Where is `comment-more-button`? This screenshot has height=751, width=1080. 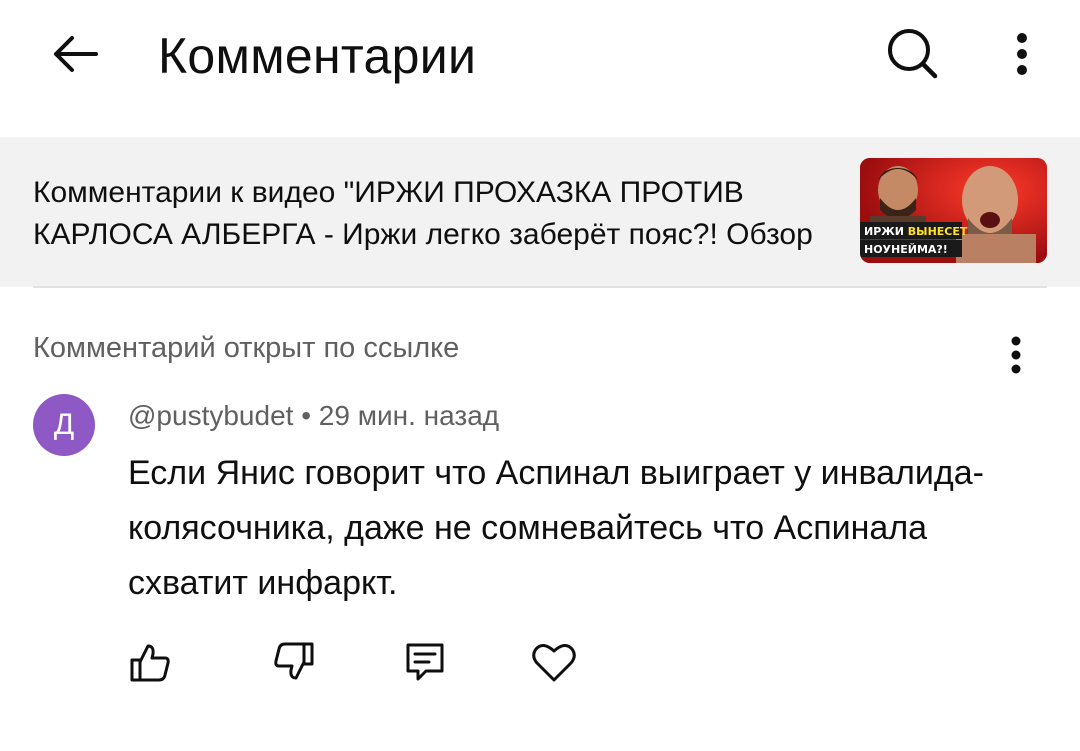
comment-more-button is located at coordinates (1016, 355).